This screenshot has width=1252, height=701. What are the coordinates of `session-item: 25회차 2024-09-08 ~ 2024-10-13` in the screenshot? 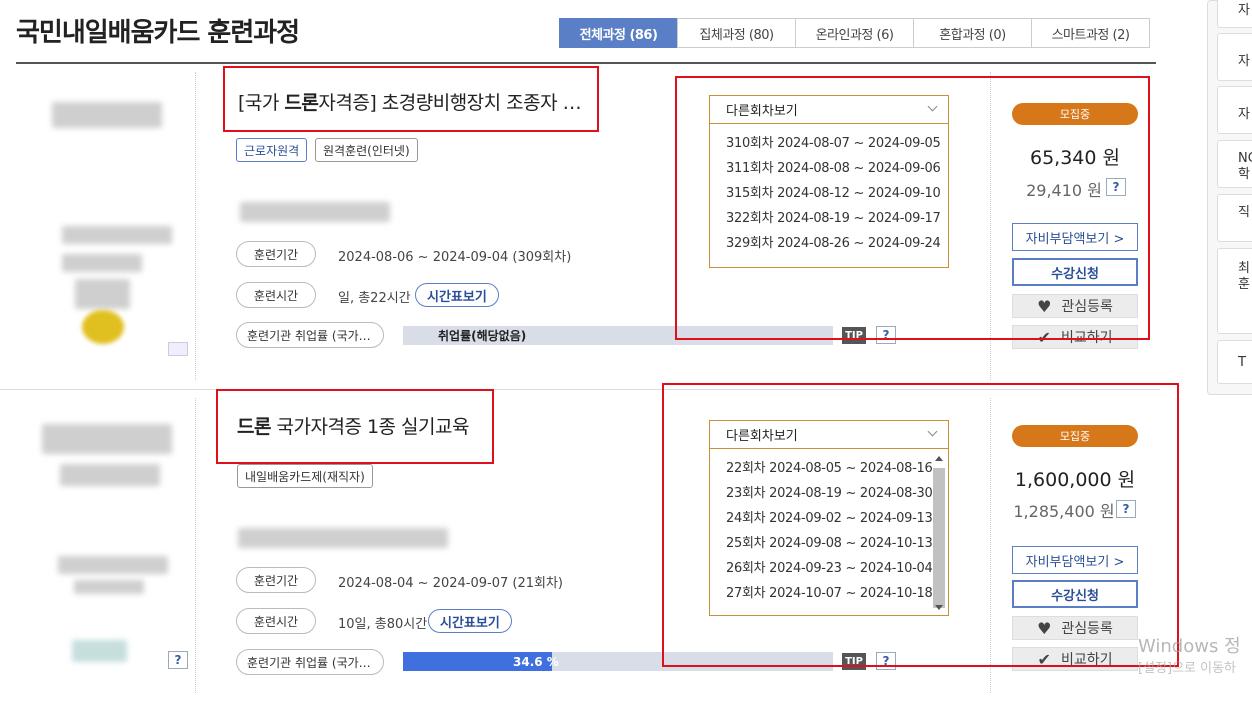 It's located at (837, 544).